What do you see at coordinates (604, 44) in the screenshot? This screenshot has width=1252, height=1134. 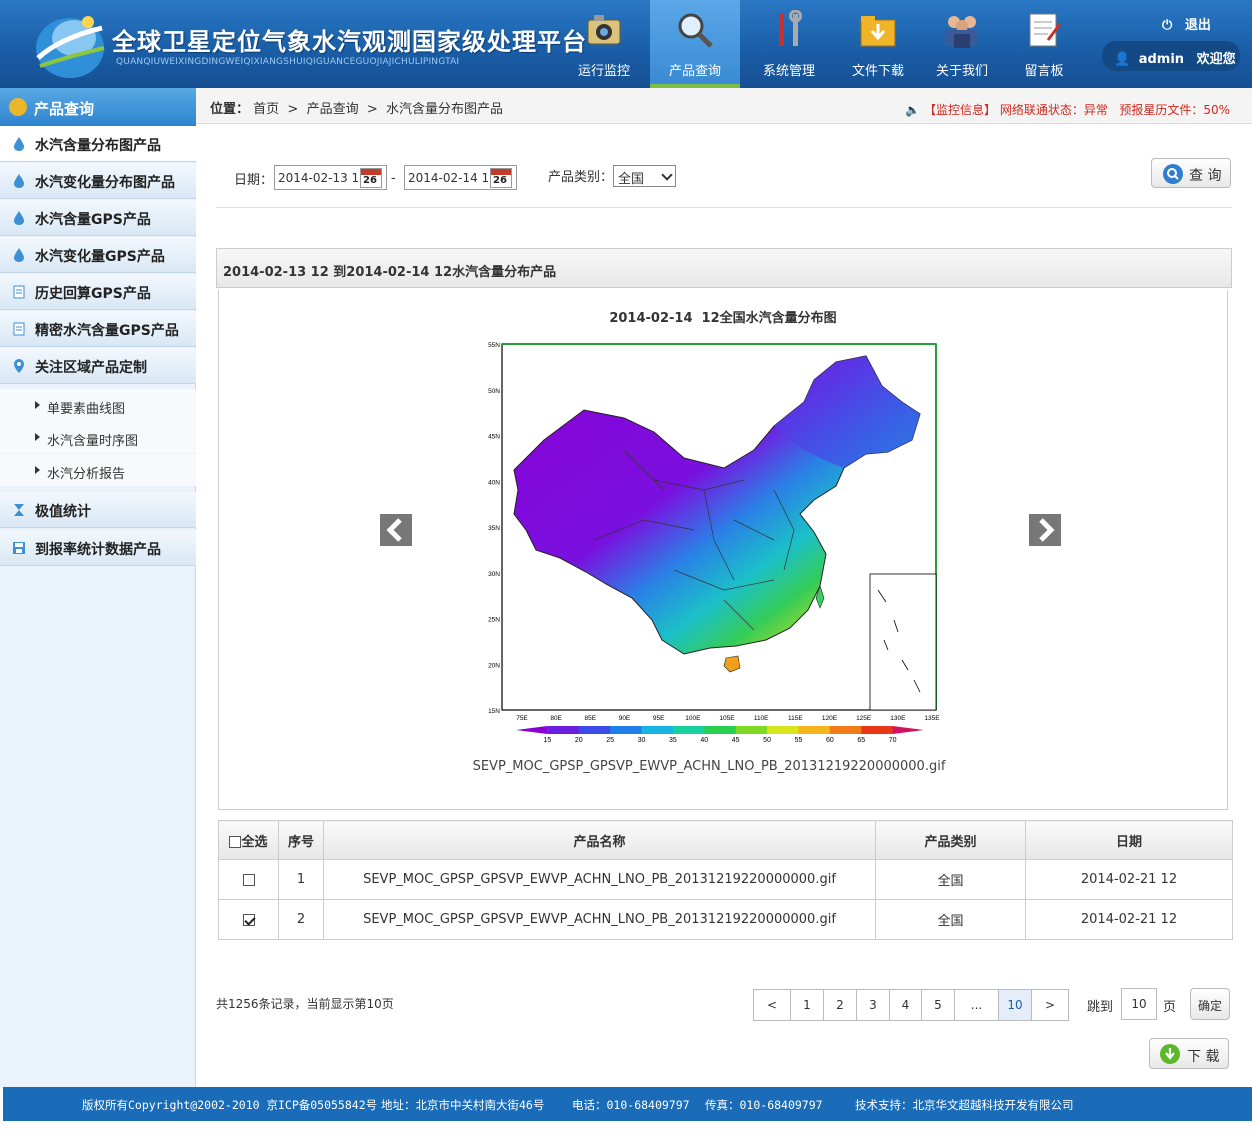 I see `nav-run-monitor: 运行监控` at bounding box center [604, 44].